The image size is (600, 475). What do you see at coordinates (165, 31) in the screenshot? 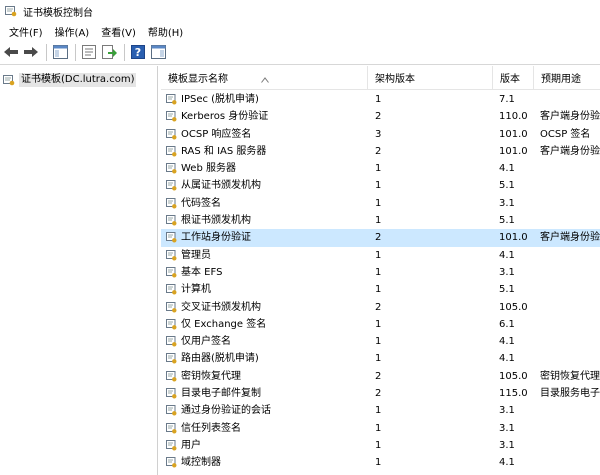
I see `menu-help: 帮助(H)` at bounding box center [165, 31].